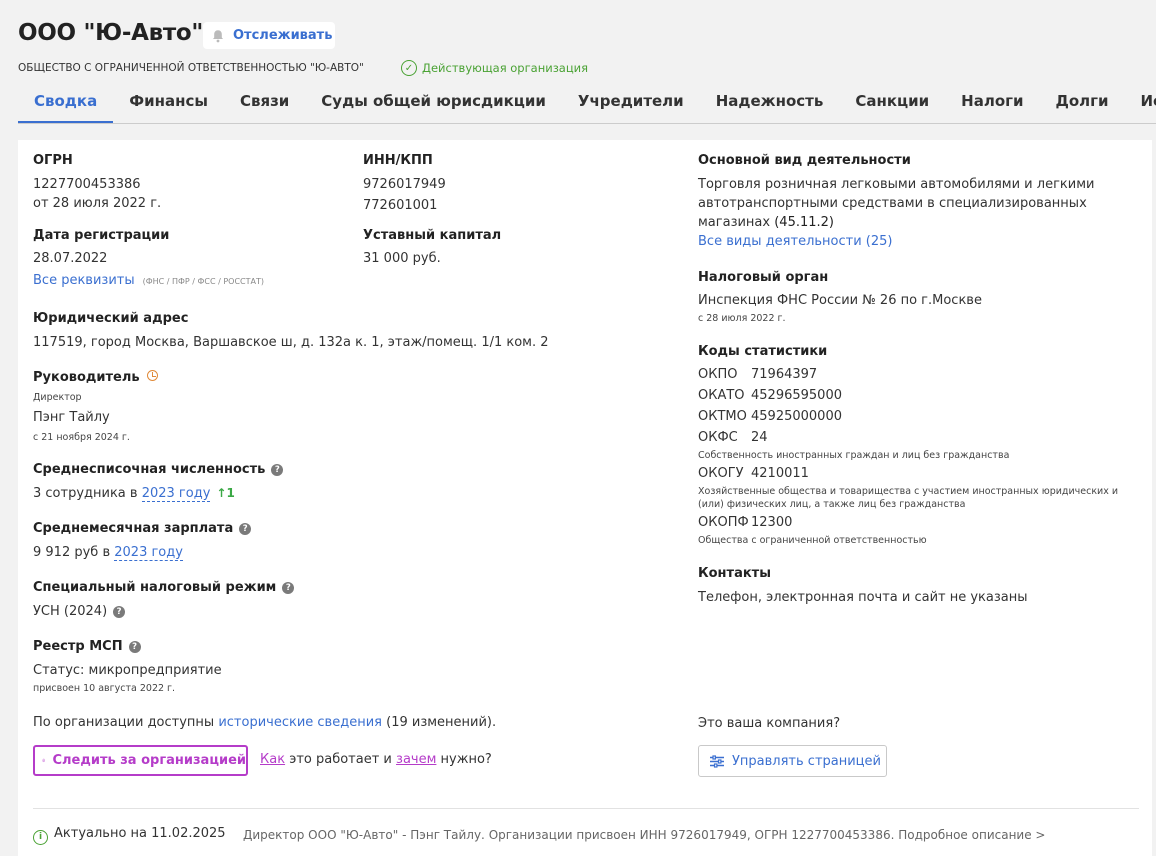  What do you see at coordinates (176, 494) in the screenshot?
I see `employees-year-link: 2023 году` at bounding box center [176, 494].